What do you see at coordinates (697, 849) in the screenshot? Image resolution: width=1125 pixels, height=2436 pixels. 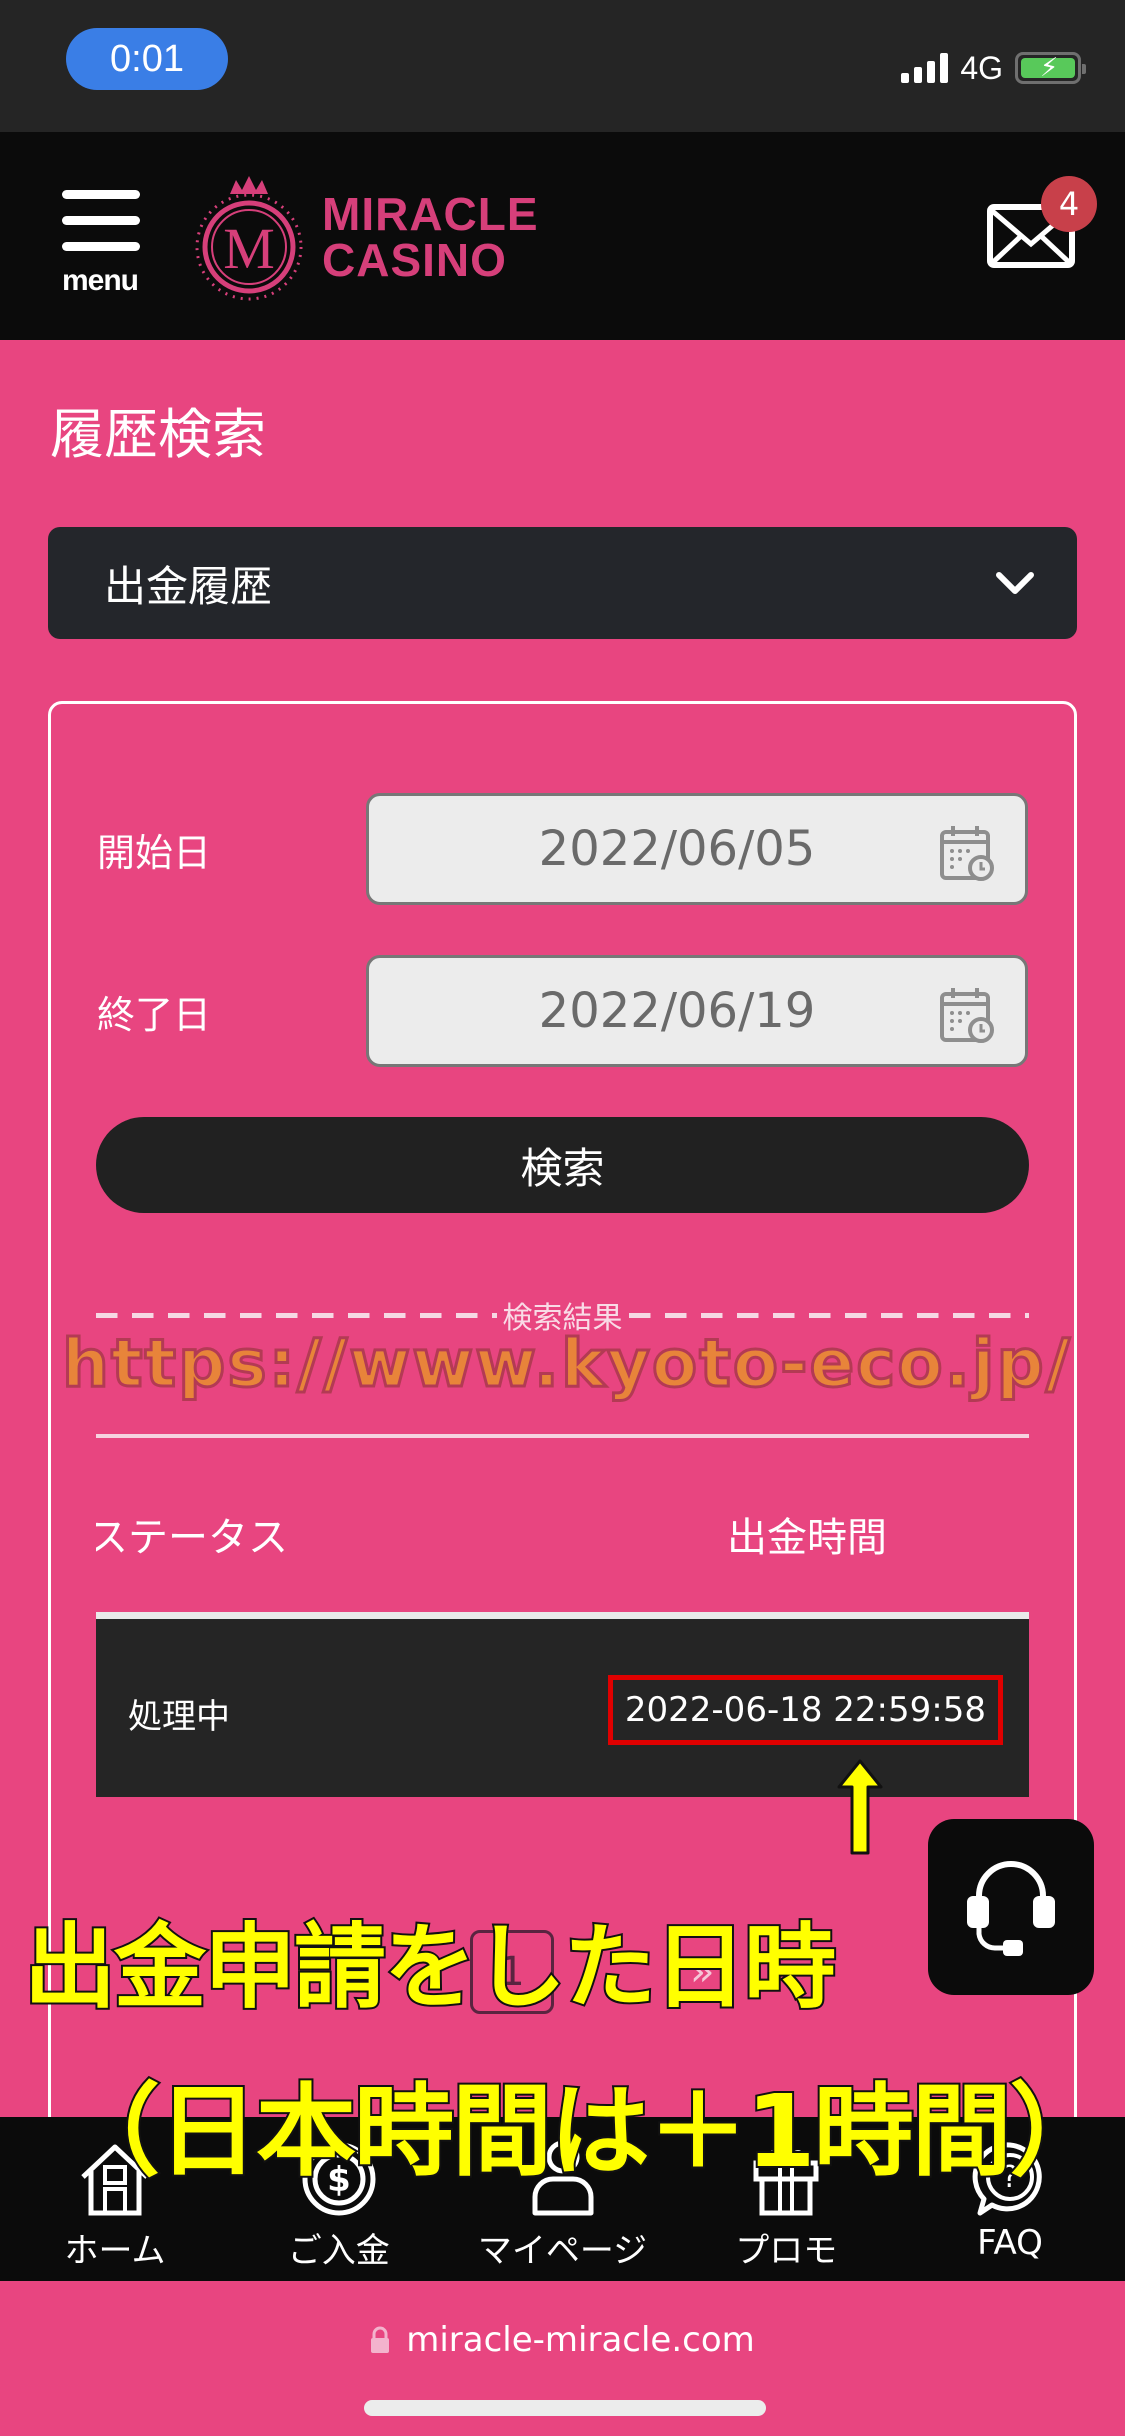 I see `start-date-input: 2022/06/05` at bounding box center [697, 849].